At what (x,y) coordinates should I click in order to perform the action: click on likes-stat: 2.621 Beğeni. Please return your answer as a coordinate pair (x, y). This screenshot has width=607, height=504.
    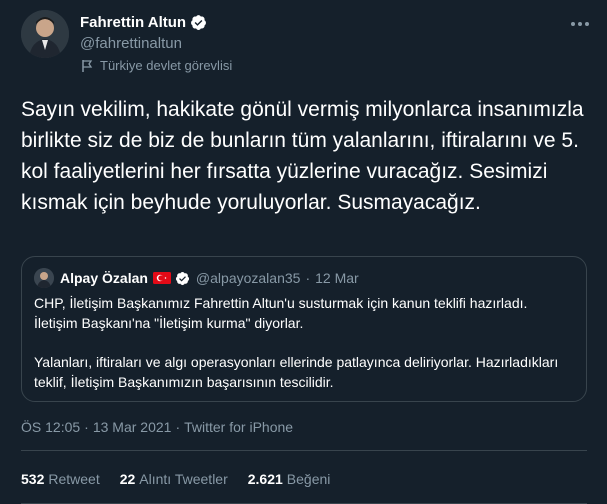
    Looking at the image, I should click on (289, 479).